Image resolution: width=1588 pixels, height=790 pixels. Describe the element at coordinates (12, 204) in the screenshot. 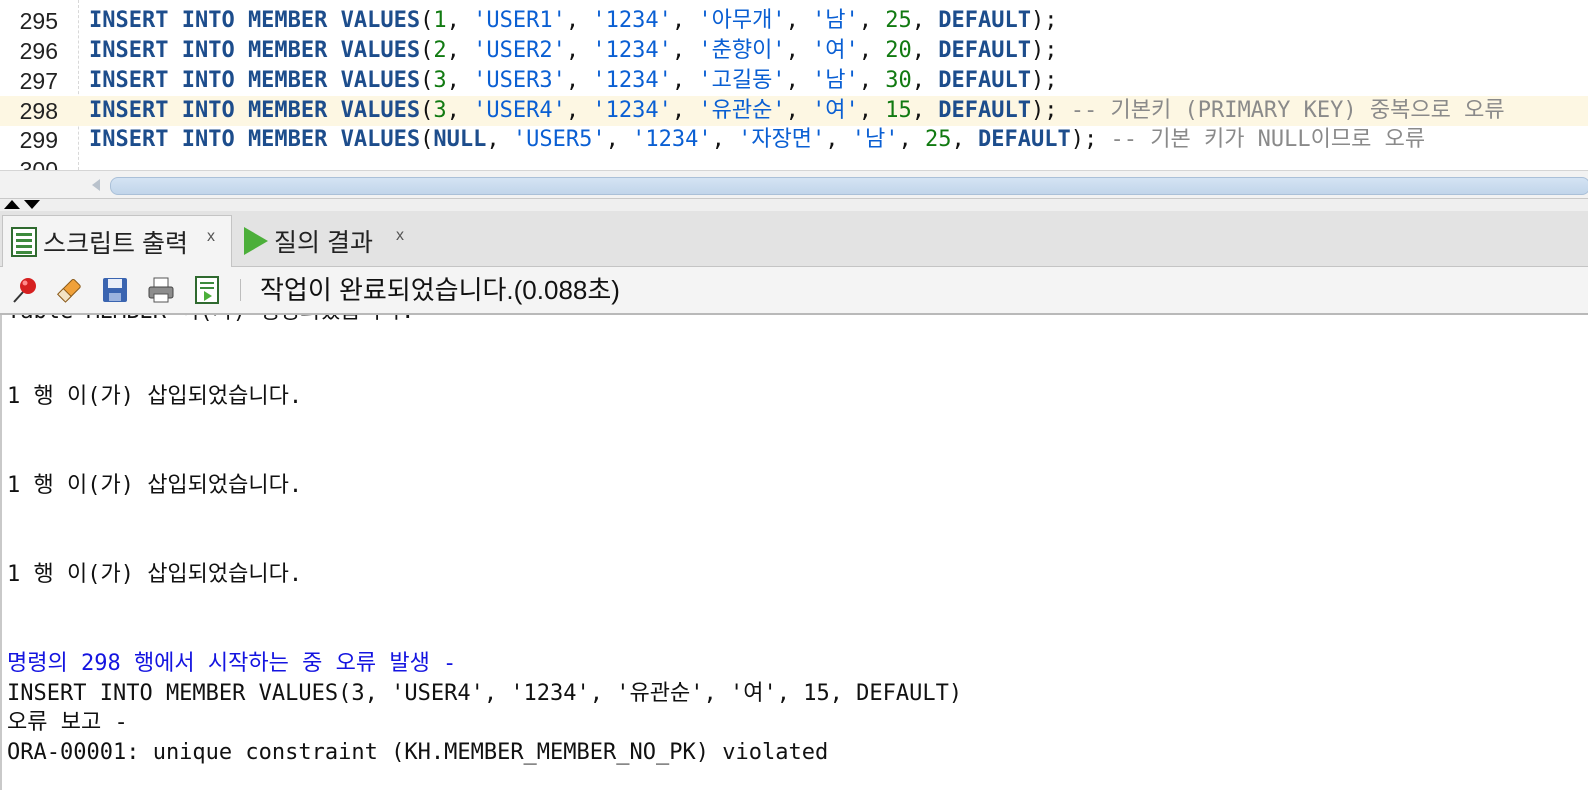

I see `collapse-up-icon` at that location.